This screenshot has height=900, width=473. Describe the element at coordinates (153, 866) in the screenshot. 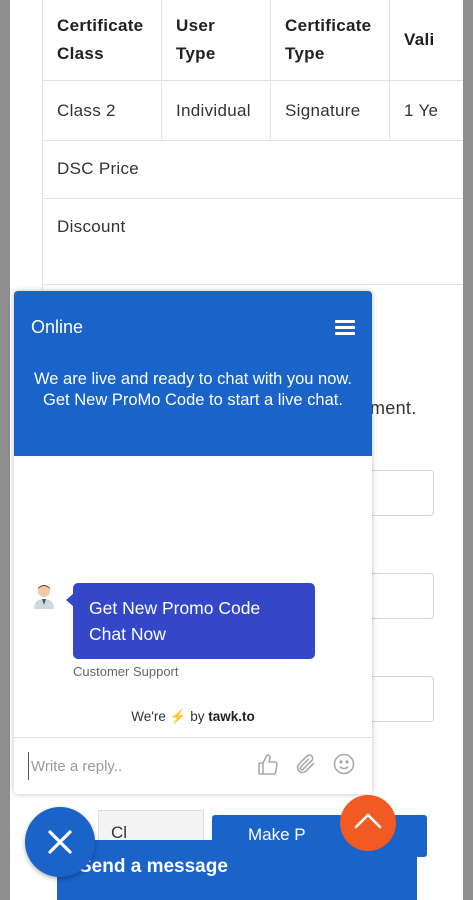

I see `send-message-label: Send a message` at that location.